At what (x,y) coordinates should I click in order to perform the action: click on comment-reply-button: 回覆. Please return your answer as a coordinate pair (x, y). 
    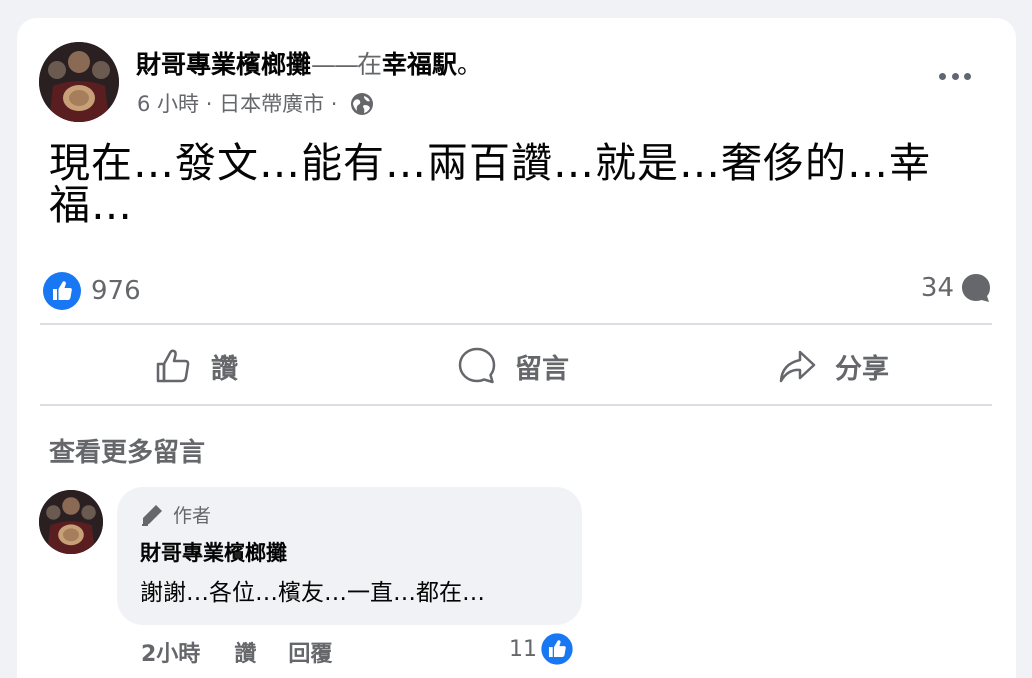
    Looking at the image, I should click on (310, 652).